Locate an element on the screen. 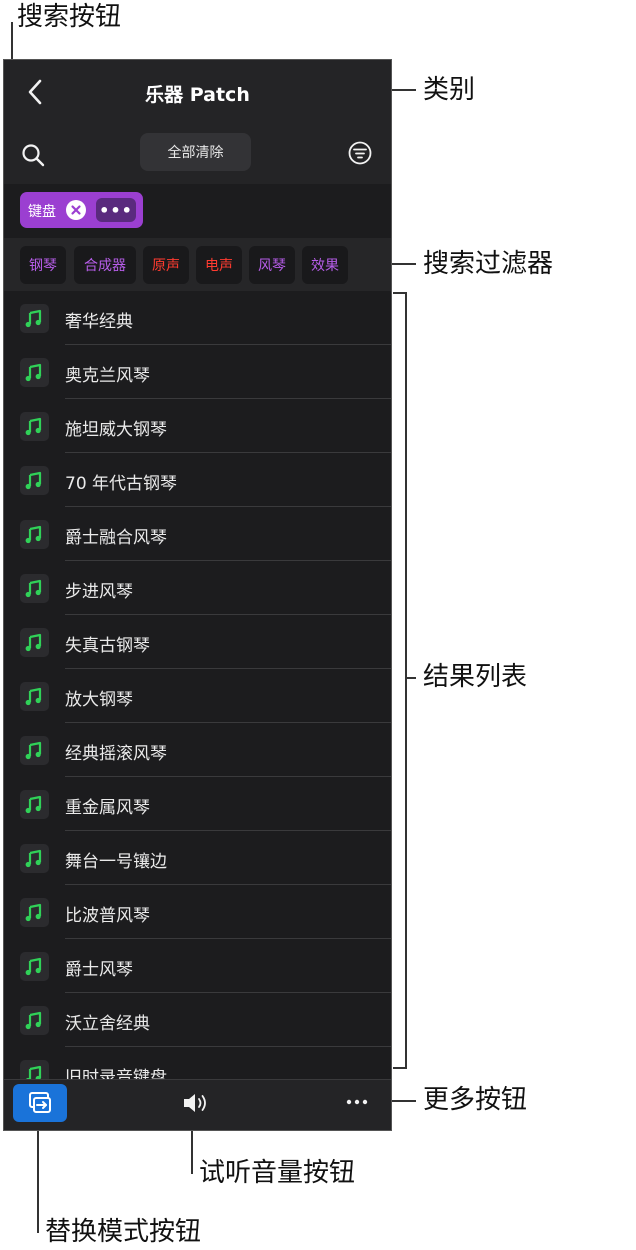 This screenshot has height=1250, width=636. list-item-label: 比波普风琴 is located at coordinates (107, 916).